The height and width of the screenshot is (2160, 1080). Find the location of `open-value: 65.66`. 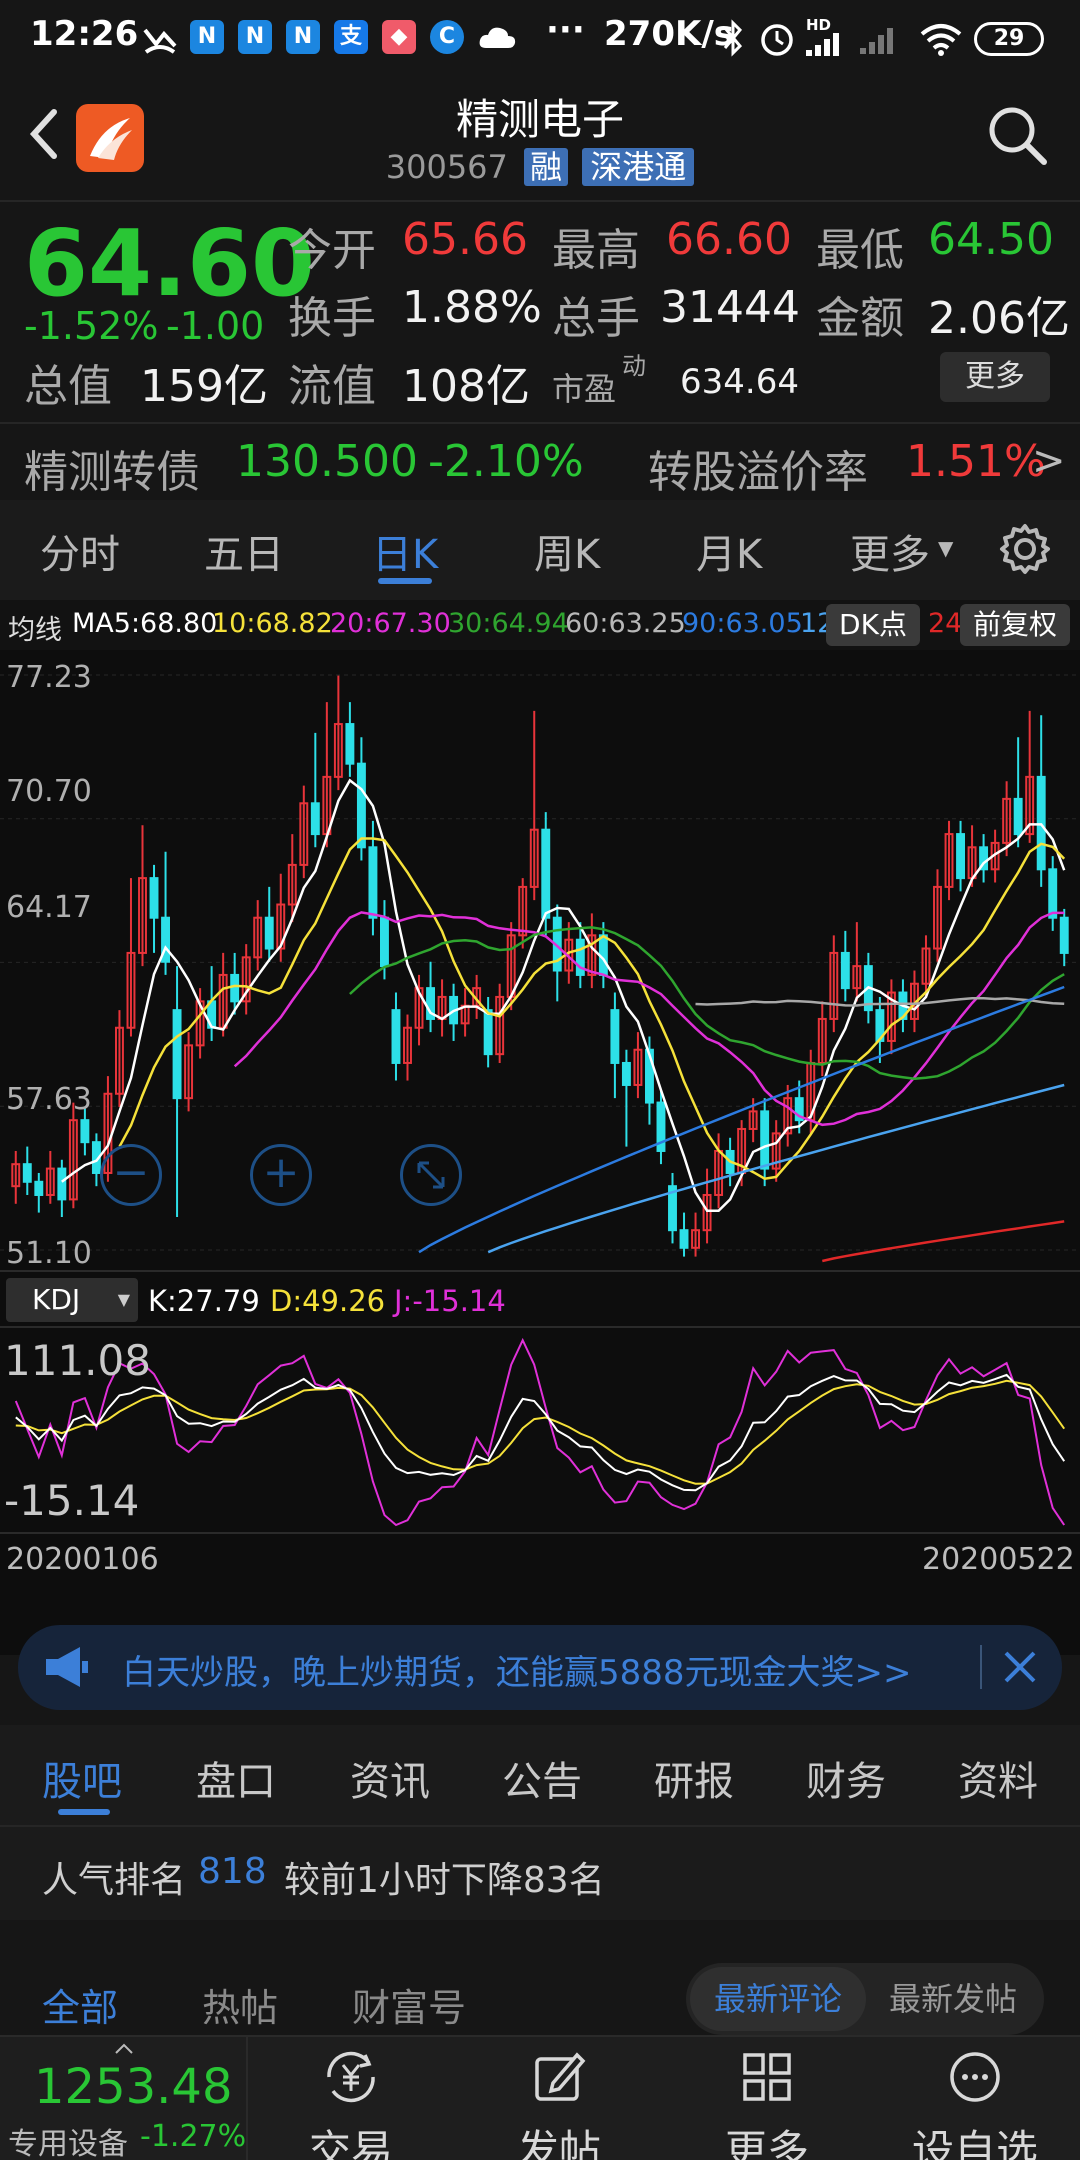

open-value: 65.66 is located at coordinates (465, 239).